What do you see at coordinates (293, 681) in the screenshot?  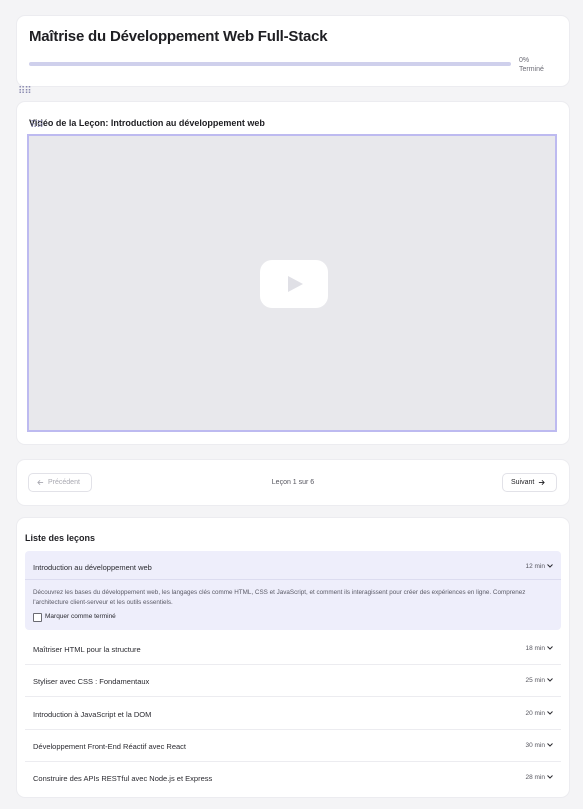 I see `lesson-item: Styliser avec CSS : Fondamentaux 25 min` at bounding box center [293, 681].